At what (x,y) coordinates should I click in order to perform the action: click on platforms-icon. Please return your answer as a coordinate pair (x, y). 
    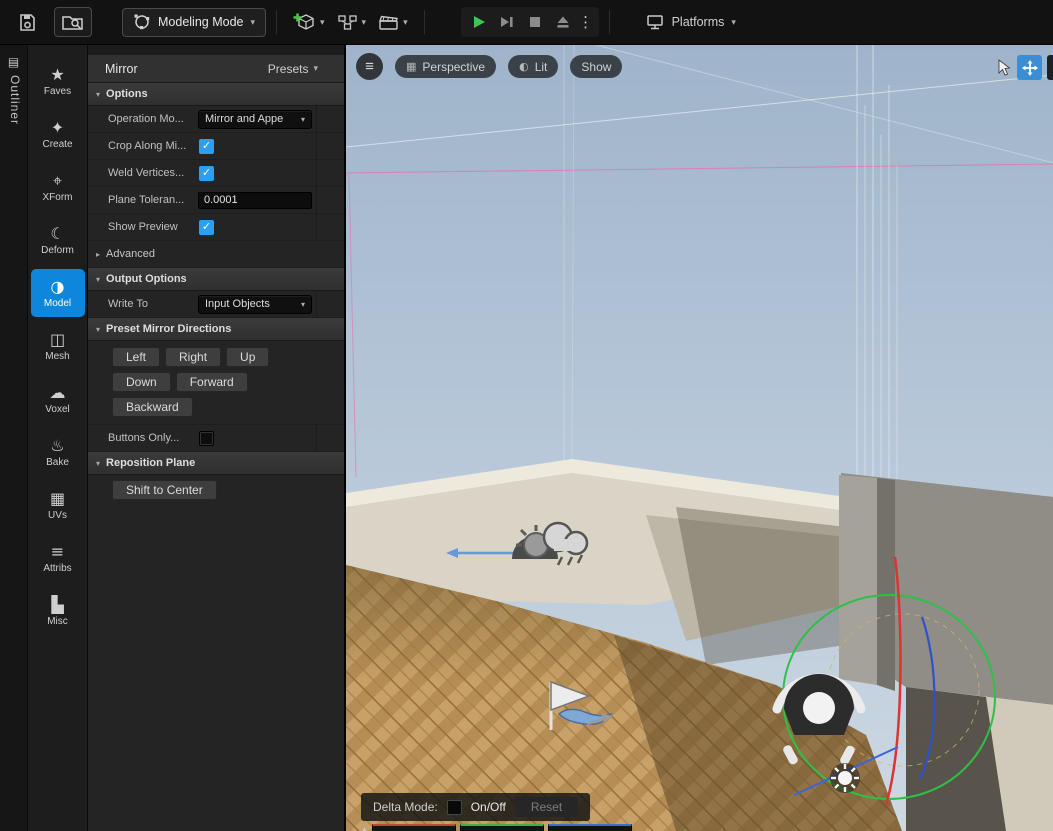
    Looking at the image, I should click on (654, 22).